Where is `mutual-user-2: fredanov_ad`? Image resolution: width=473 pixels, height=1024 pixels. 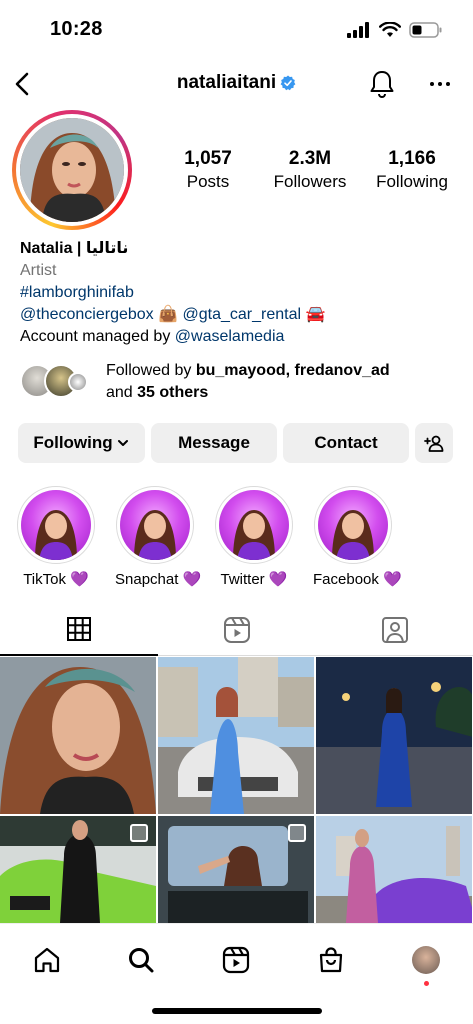
mutual-user-2: fredanov_ad is located at coordinates (342, 370).